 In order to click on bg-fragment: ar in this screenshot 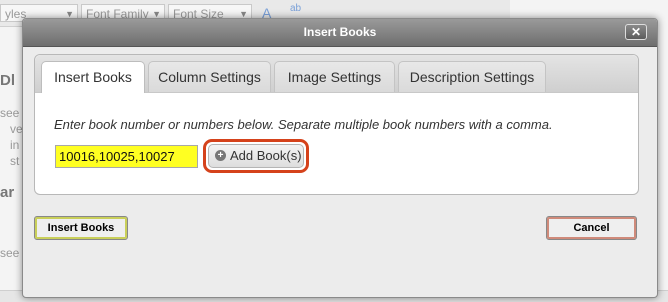, I will do `click(7, 192)`.